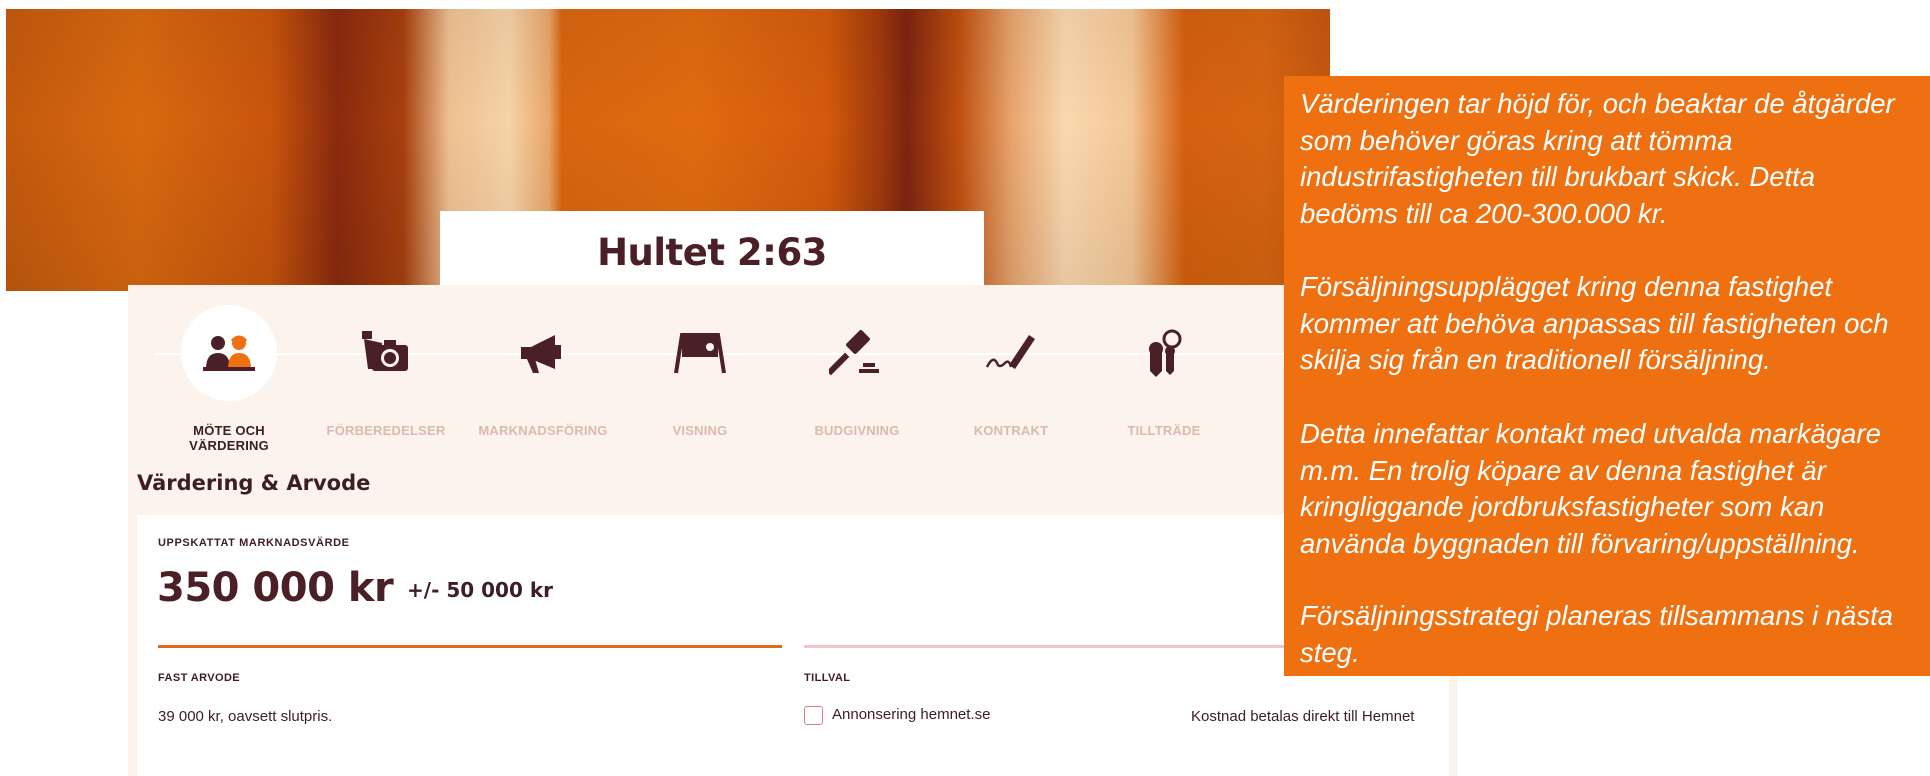 The image size is (1930, 776). What do you see at coordinates (245, 716) in the screenshot?
I see `fee-text: 39 000 kr, oavsett slutpris.` at bounding box center [245, 716].